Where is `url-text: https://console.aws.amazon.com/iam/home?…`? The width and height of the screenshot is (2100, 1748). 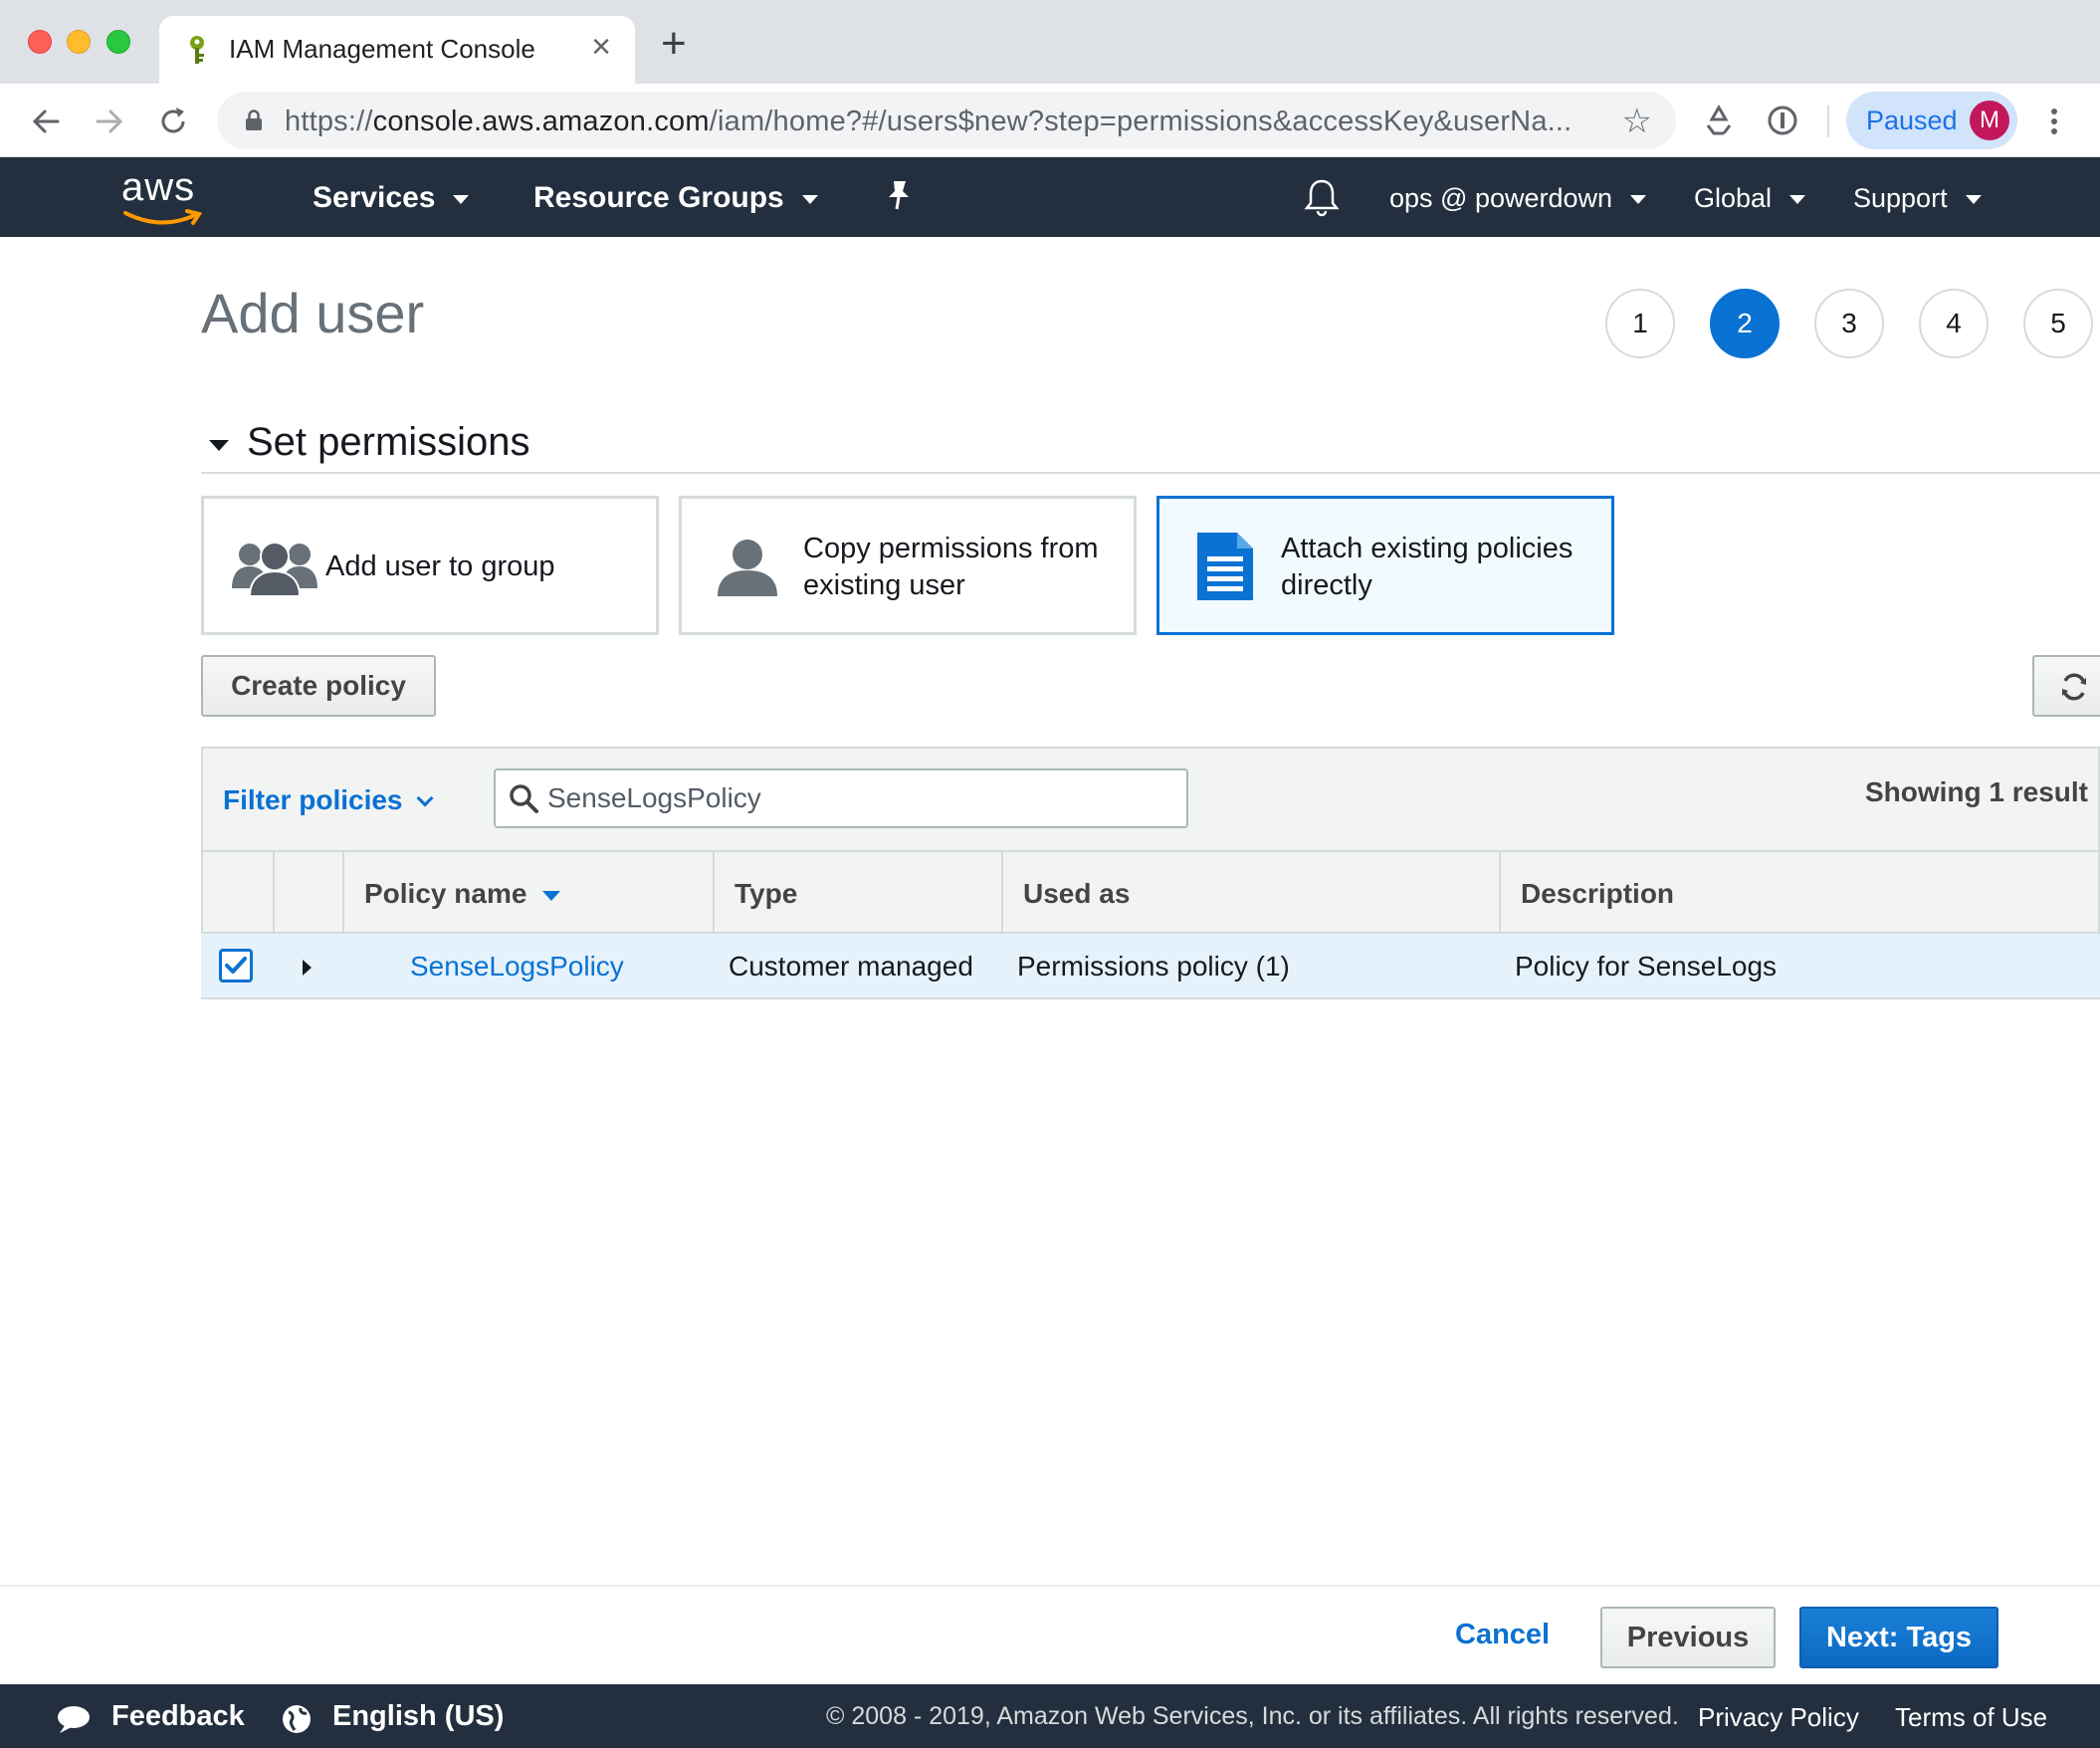
url-text: https://console.aws.amazon.com/iam/home?… is located at coordinates (929, 121).